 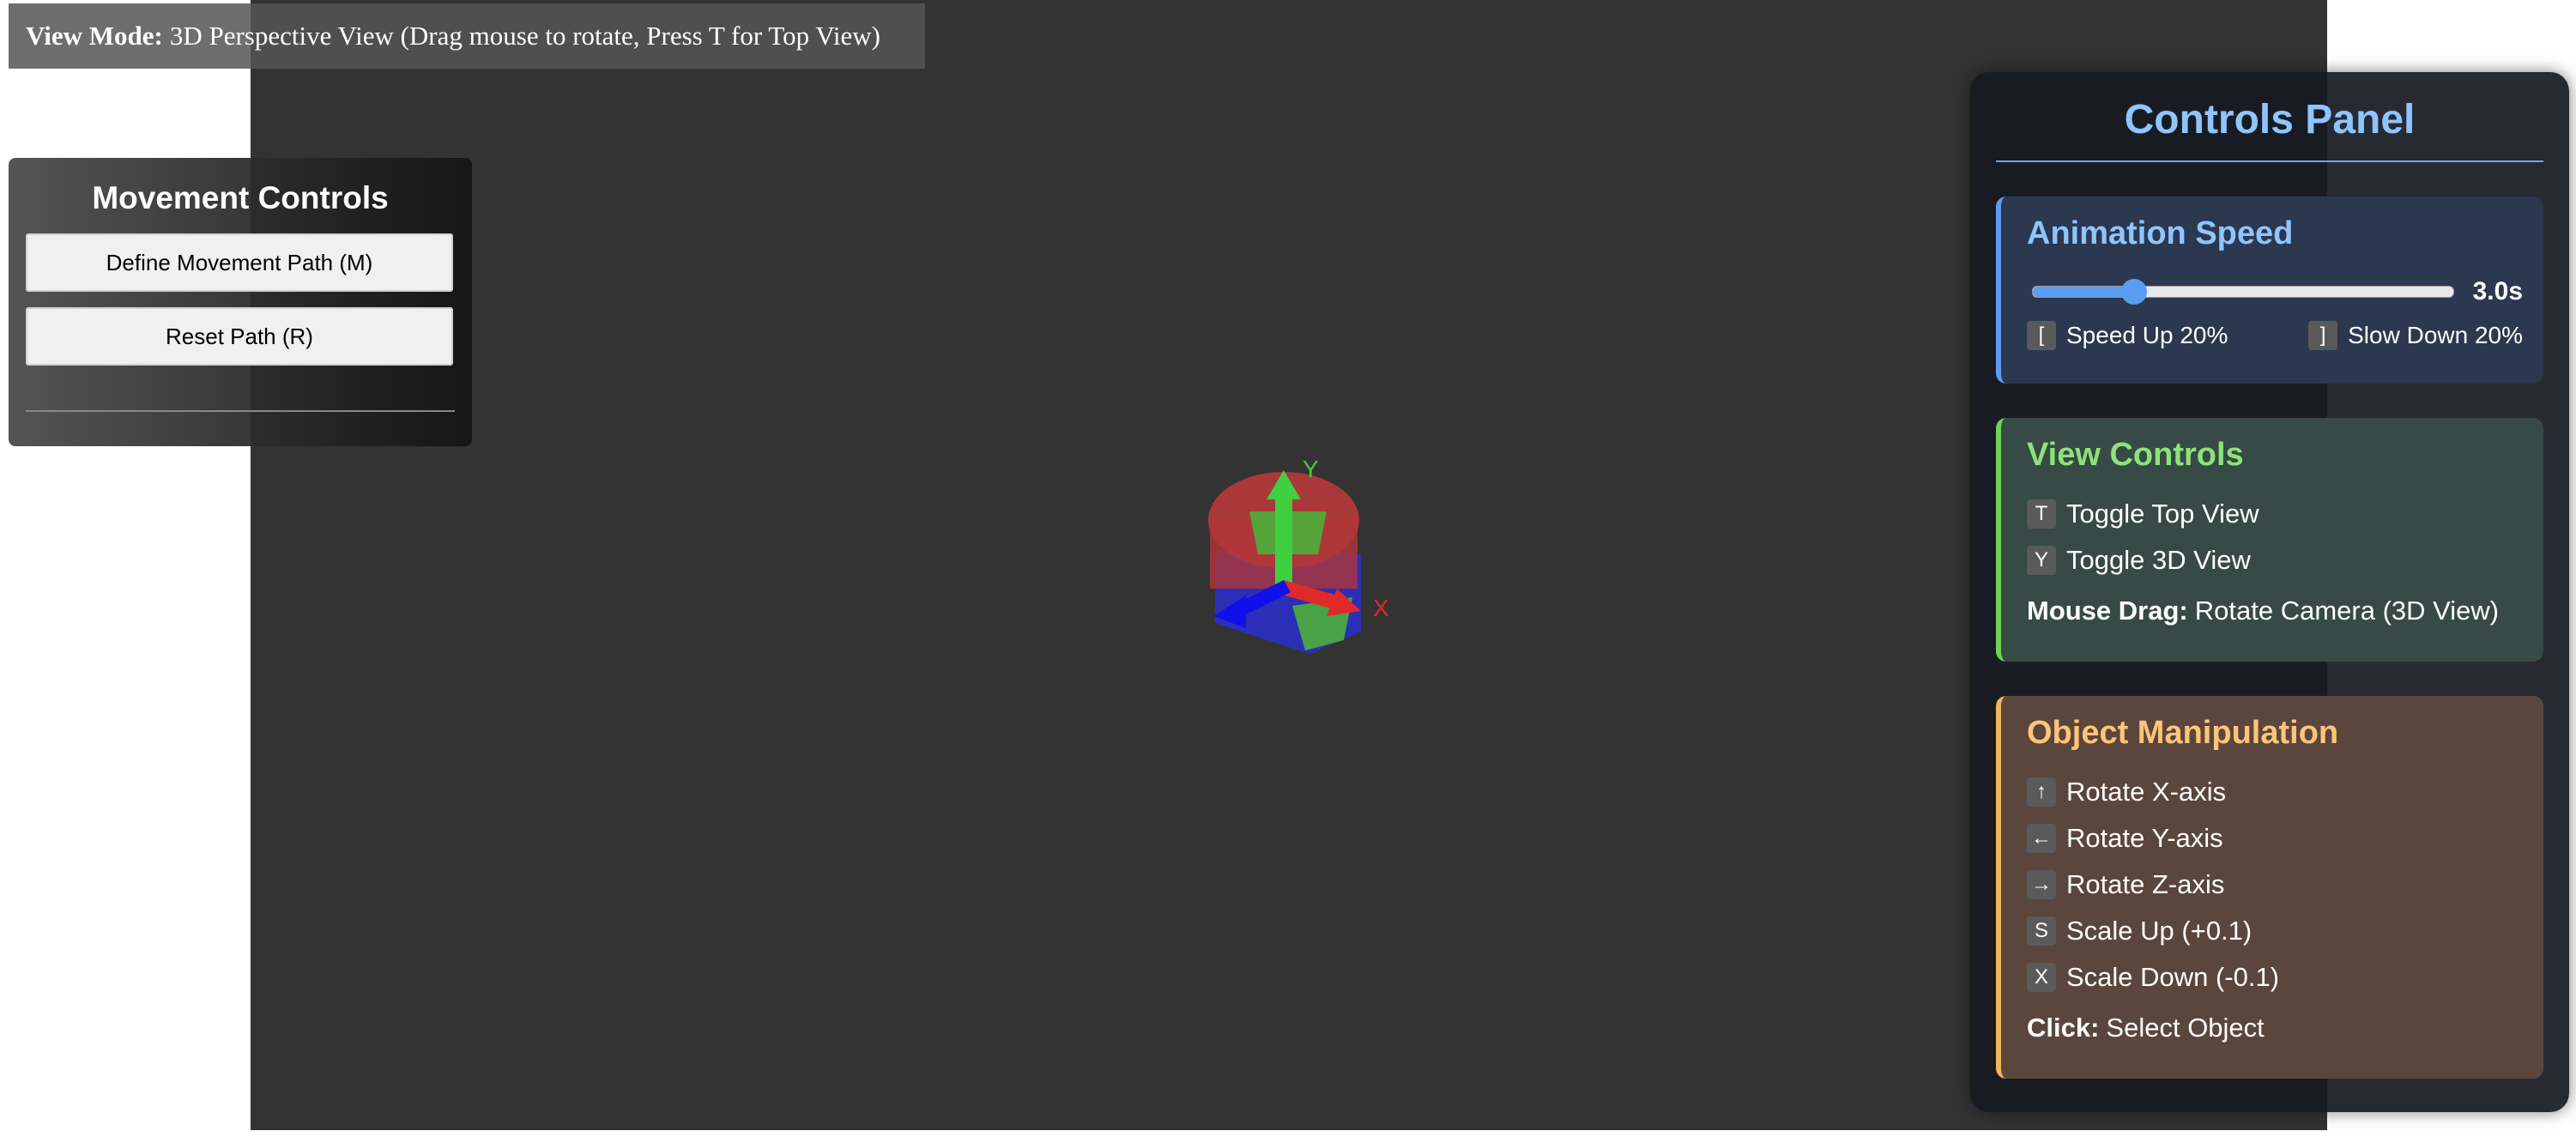 I want to click on click-note: Click: Select Object, so click(x=2275, y=1028).